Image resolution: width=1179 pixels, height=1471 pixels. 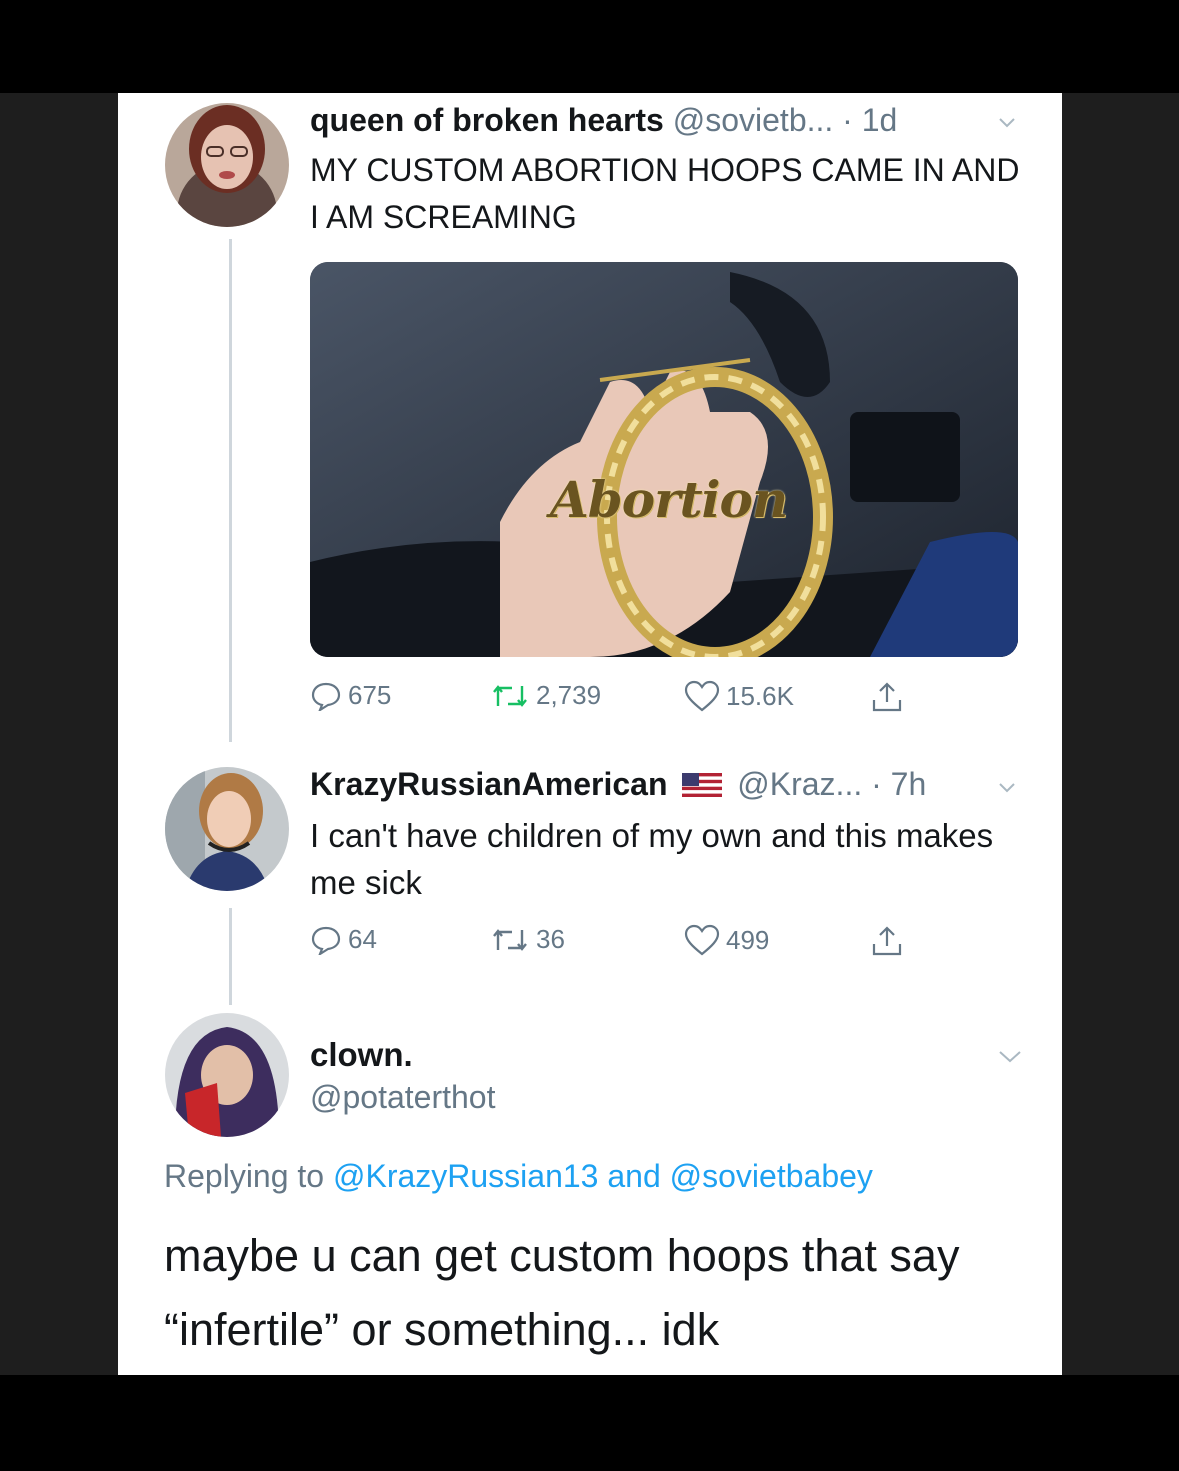 I want to click on avatar-krazyrussianamerican, so click(x=227, y=829).